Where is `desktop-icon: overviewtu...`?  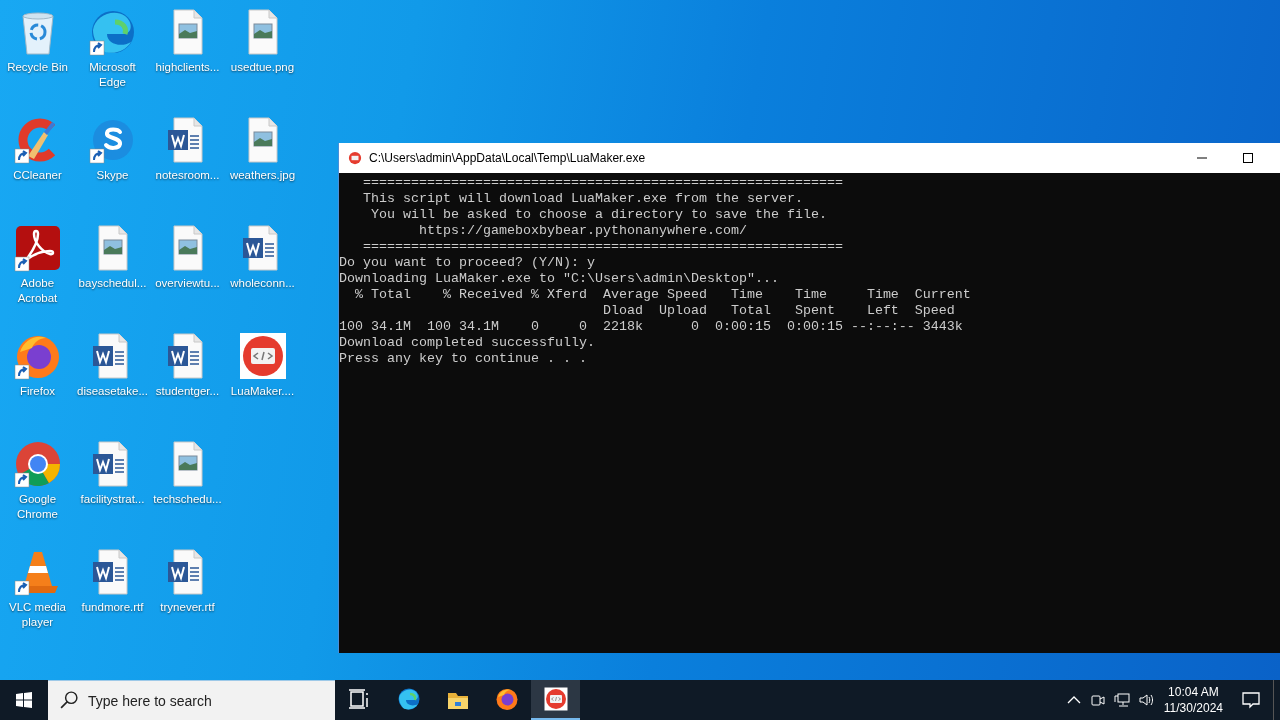 desktop-icon: overviewtu... is located at coordinates (187, 272).